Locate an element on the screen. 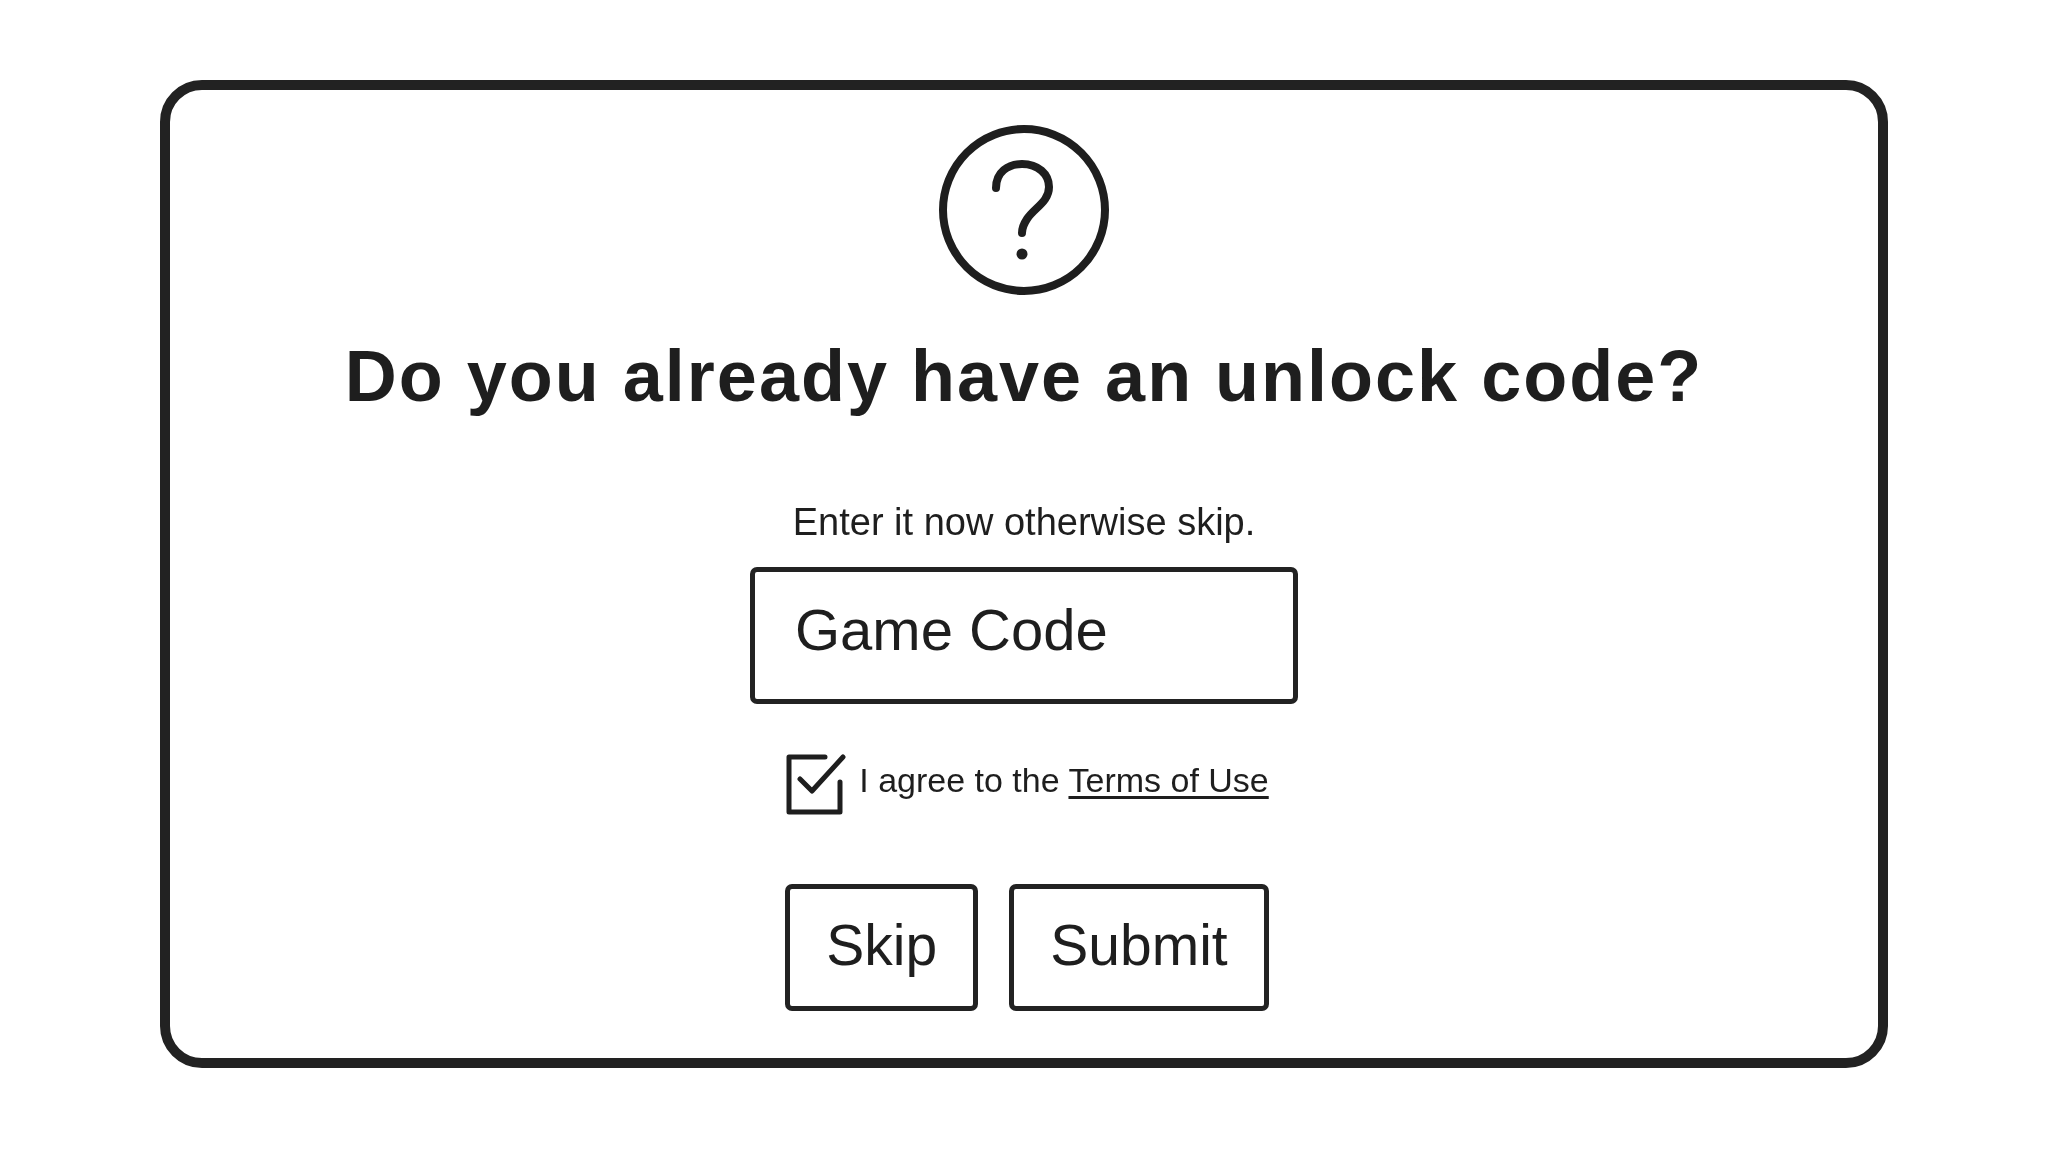  instruction-text: Enter it now otherwise skip. is located at coordinates (1024, 522).